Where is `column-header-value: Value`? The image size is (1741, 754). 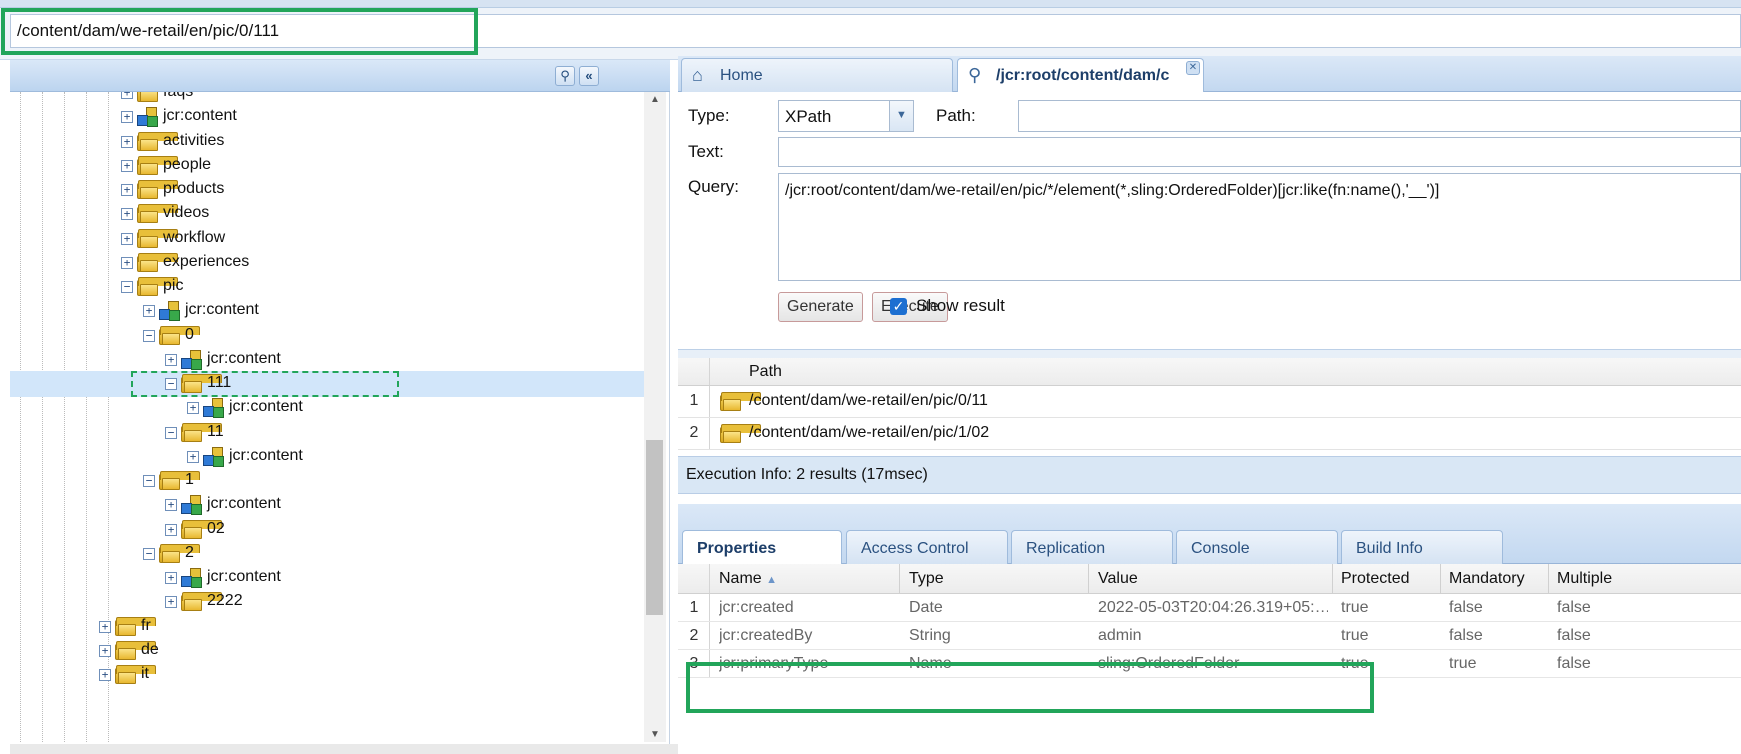 column-header-value: Value is located at coordinates (1118, 579).